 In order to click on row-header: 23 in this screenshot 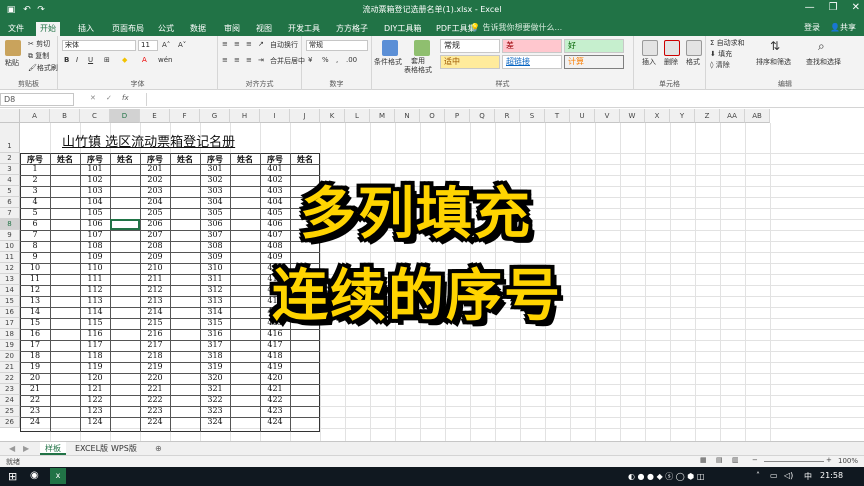, I will do `click(10, 389)`.